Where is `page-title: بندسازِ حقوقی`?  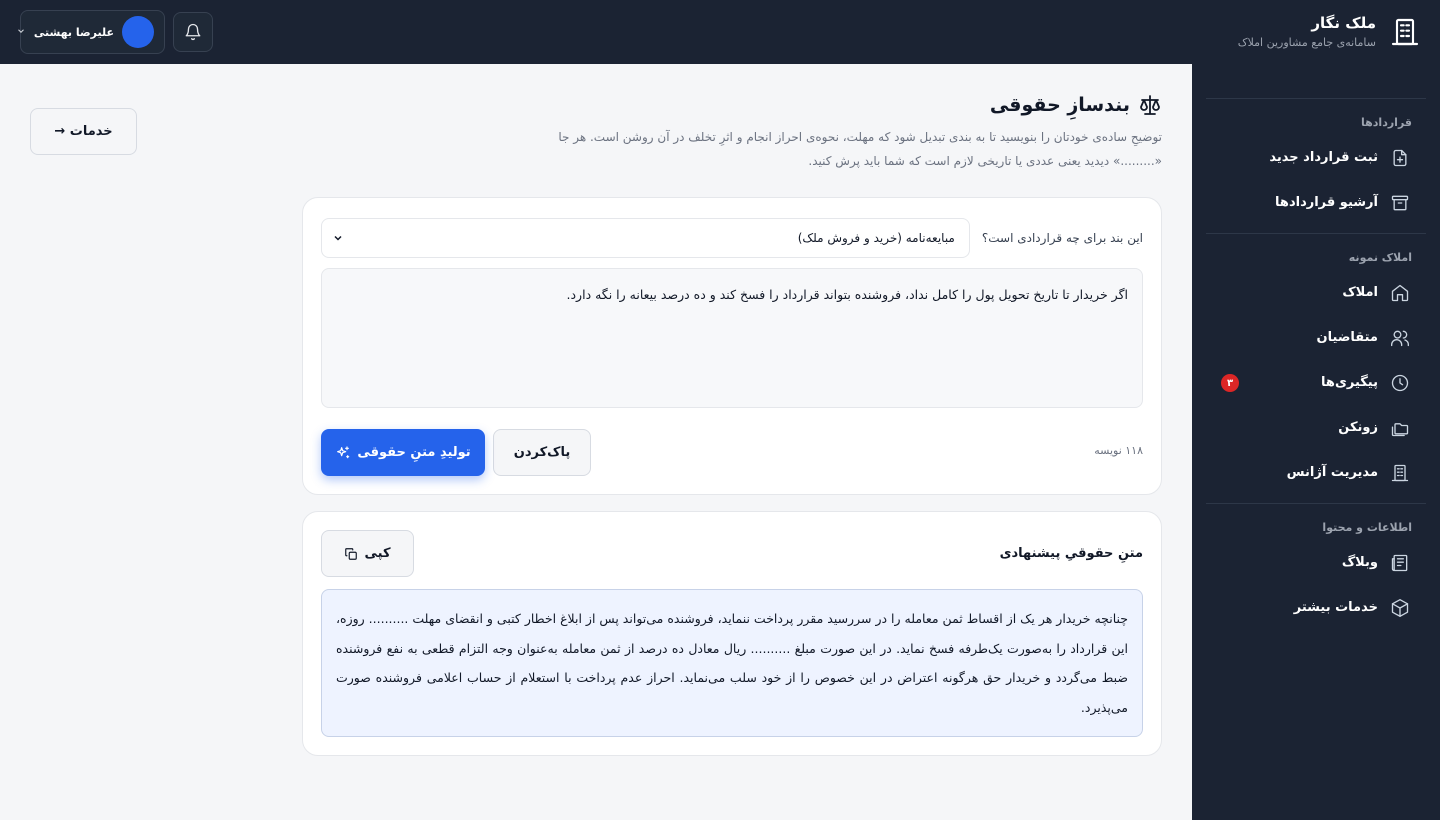 page-title: بندسازِ حقوقی is located at coordinates (852, 105).